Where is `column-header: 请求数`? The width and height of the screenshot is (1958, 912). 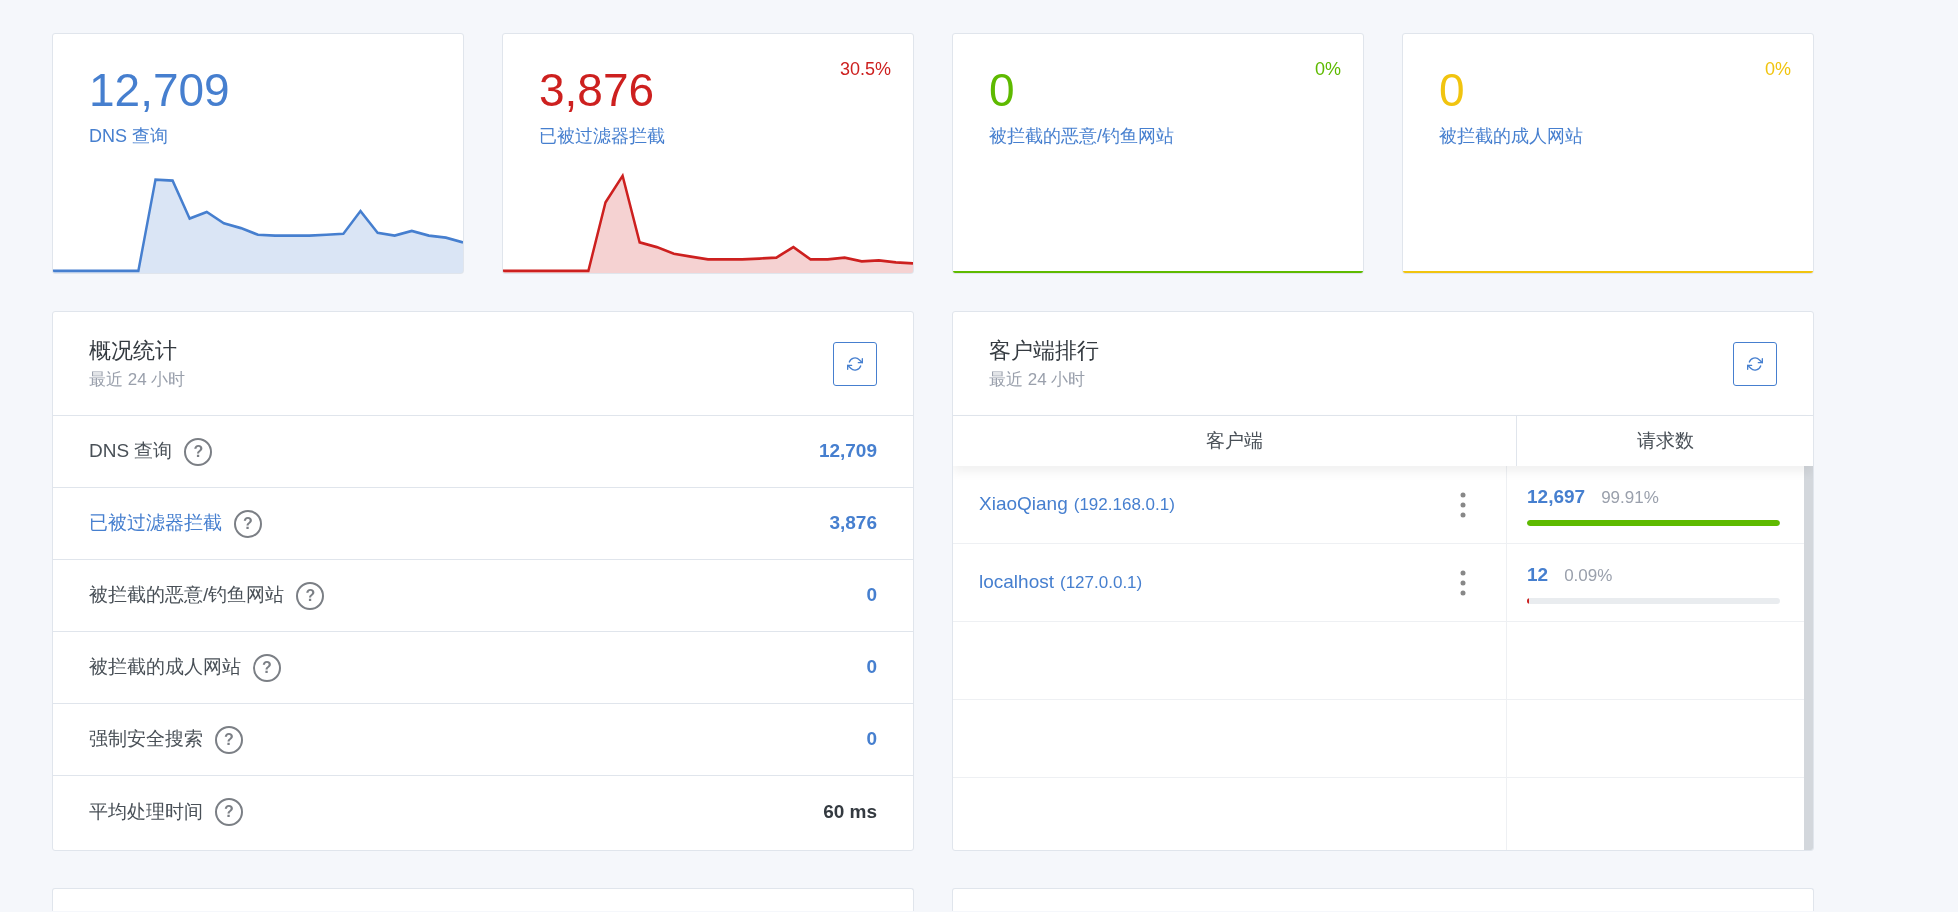
column-header: 请求数 is located at coordinates (1665, 440).